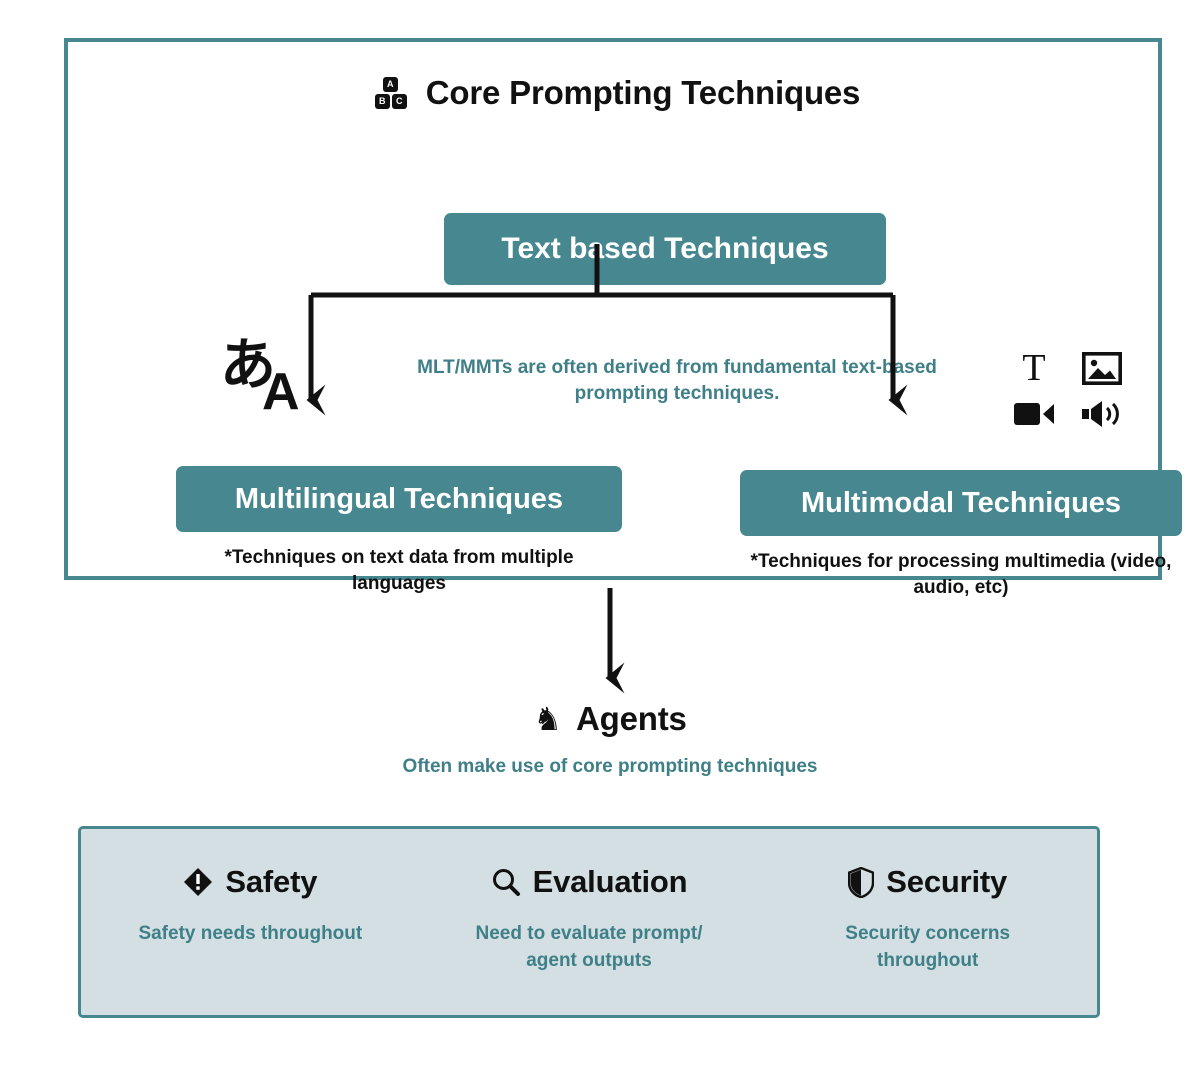 The height and width of the screenshot is (1068, 1188). I want to click on image-icon, so click(1102, 368).